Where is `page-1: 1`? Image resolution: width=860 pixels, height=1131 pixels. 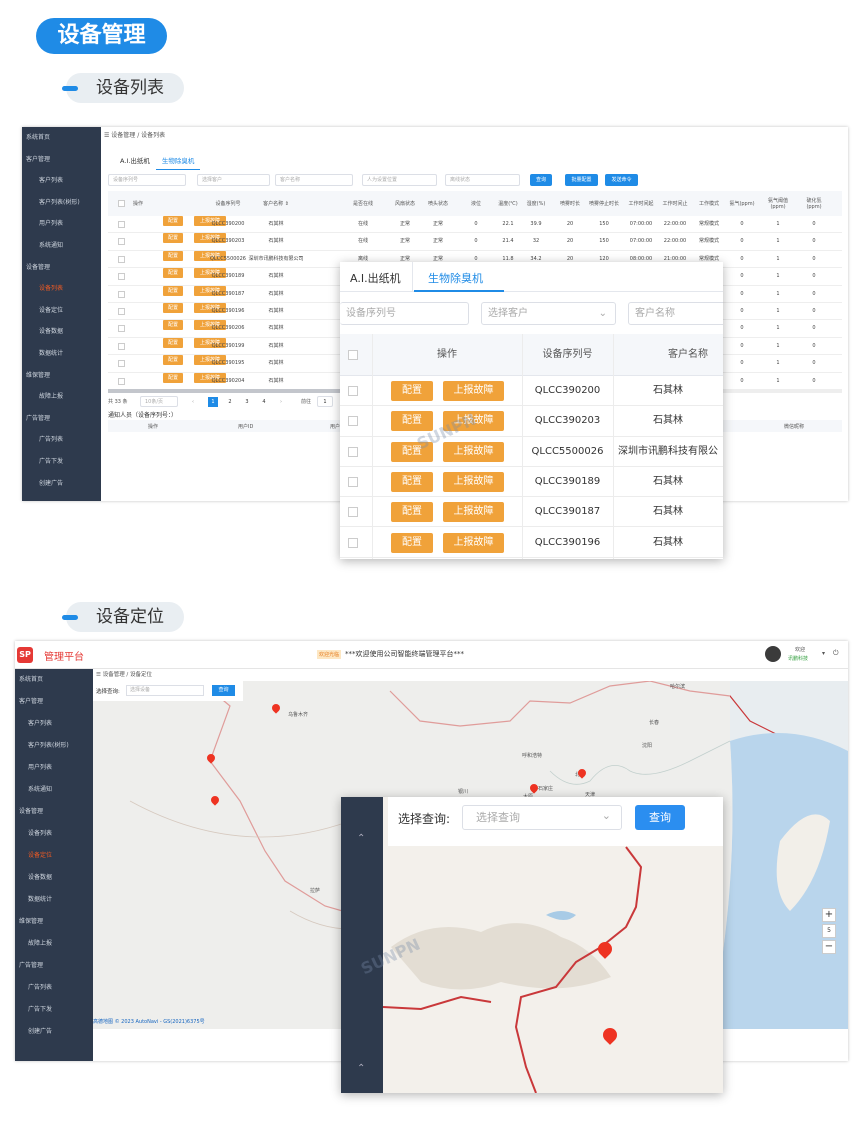 page-1: 1 is located at coordinates (213, 402).